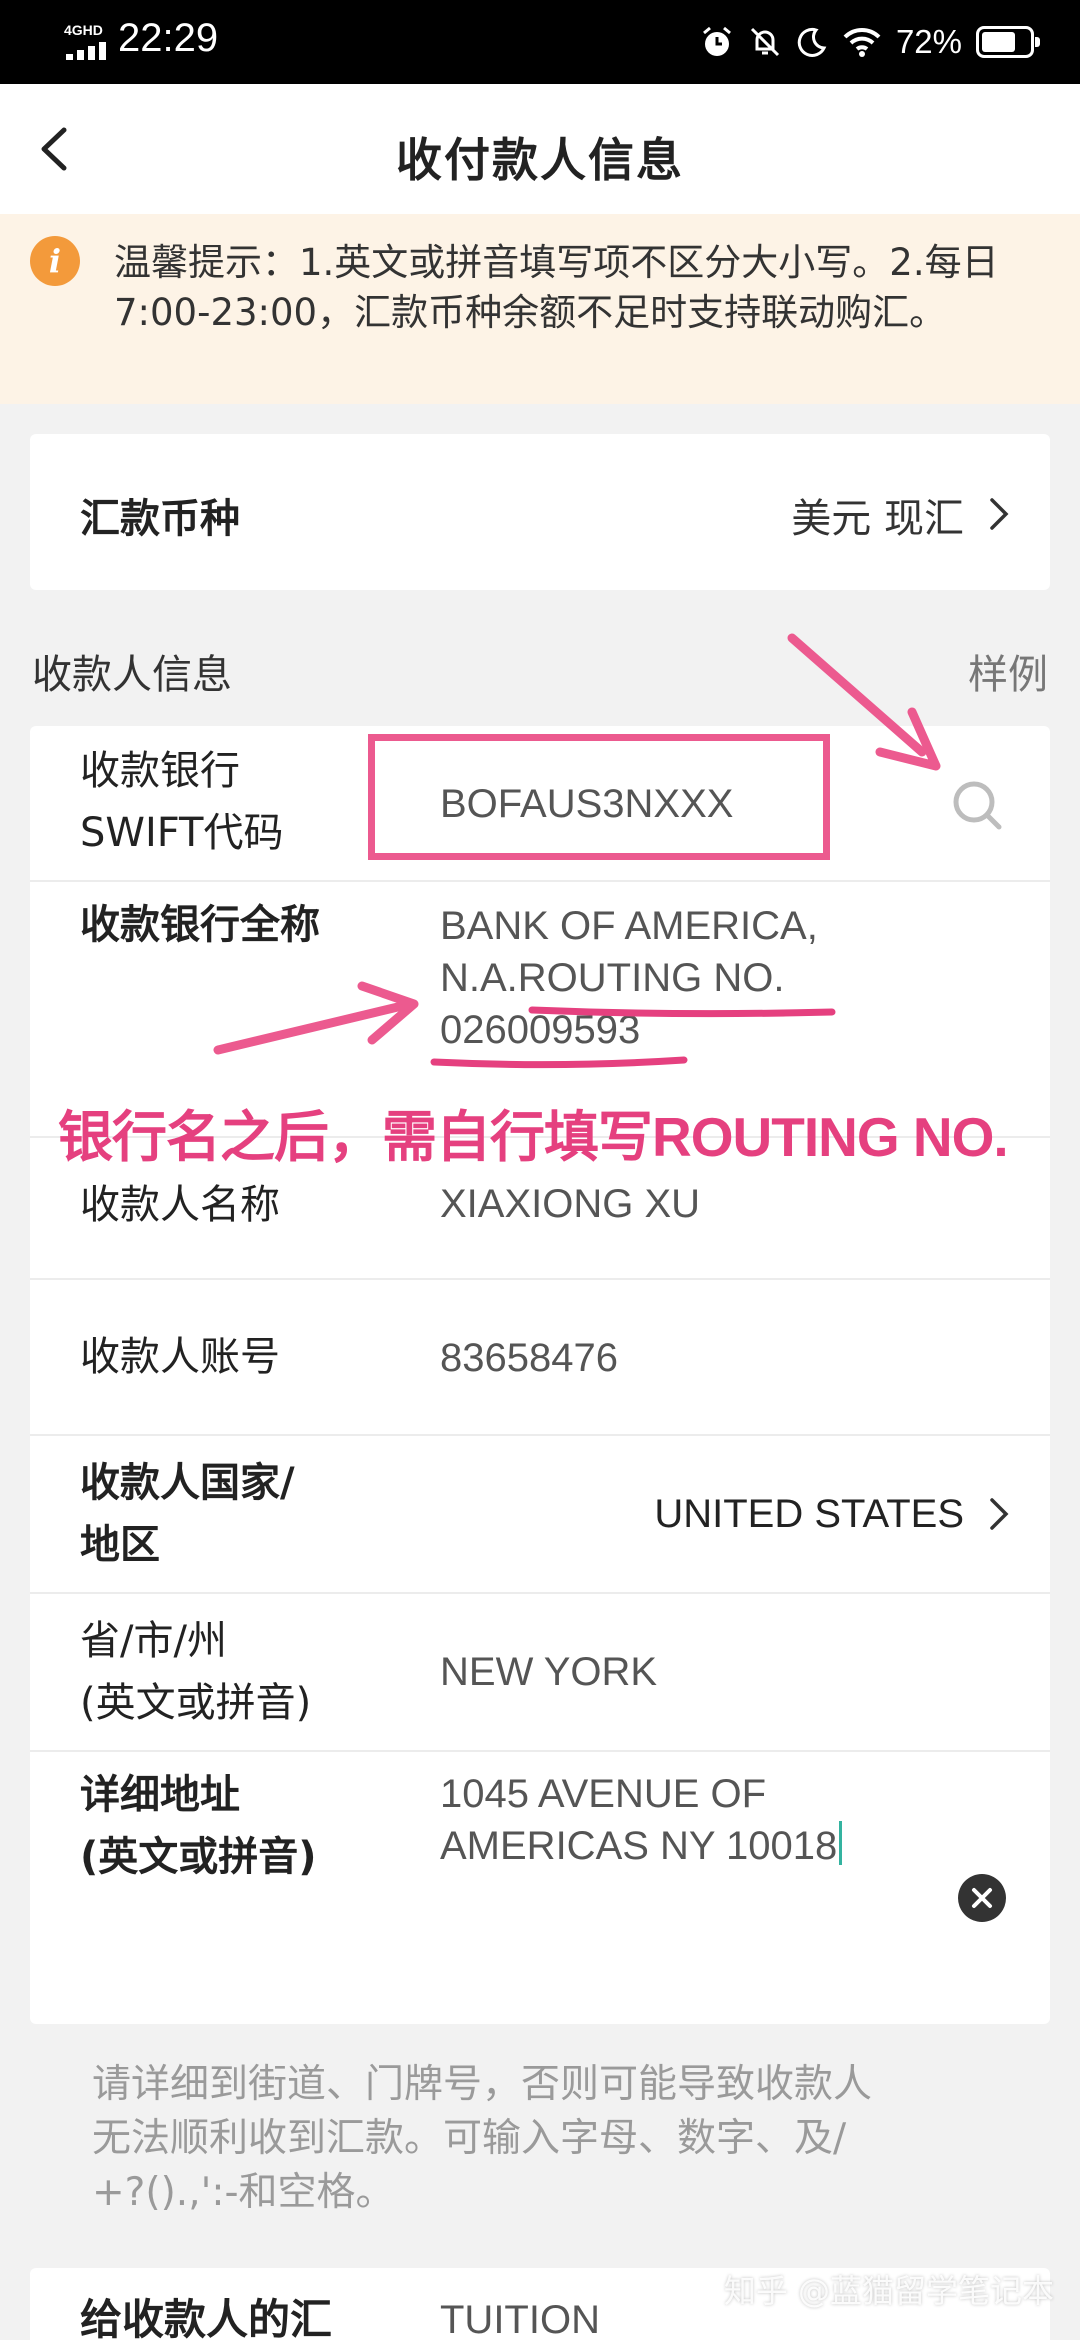 The image size is (1080, 2340). I want to click on battery-icon, so click(1008, 42).